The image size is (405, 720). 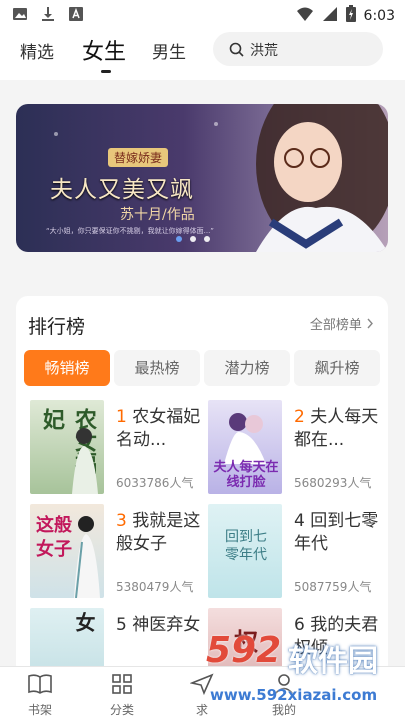 What do you see at coordinates (305, 16) in the screenshot?
I see `wifi-icon` at bounding box center [305, 16].